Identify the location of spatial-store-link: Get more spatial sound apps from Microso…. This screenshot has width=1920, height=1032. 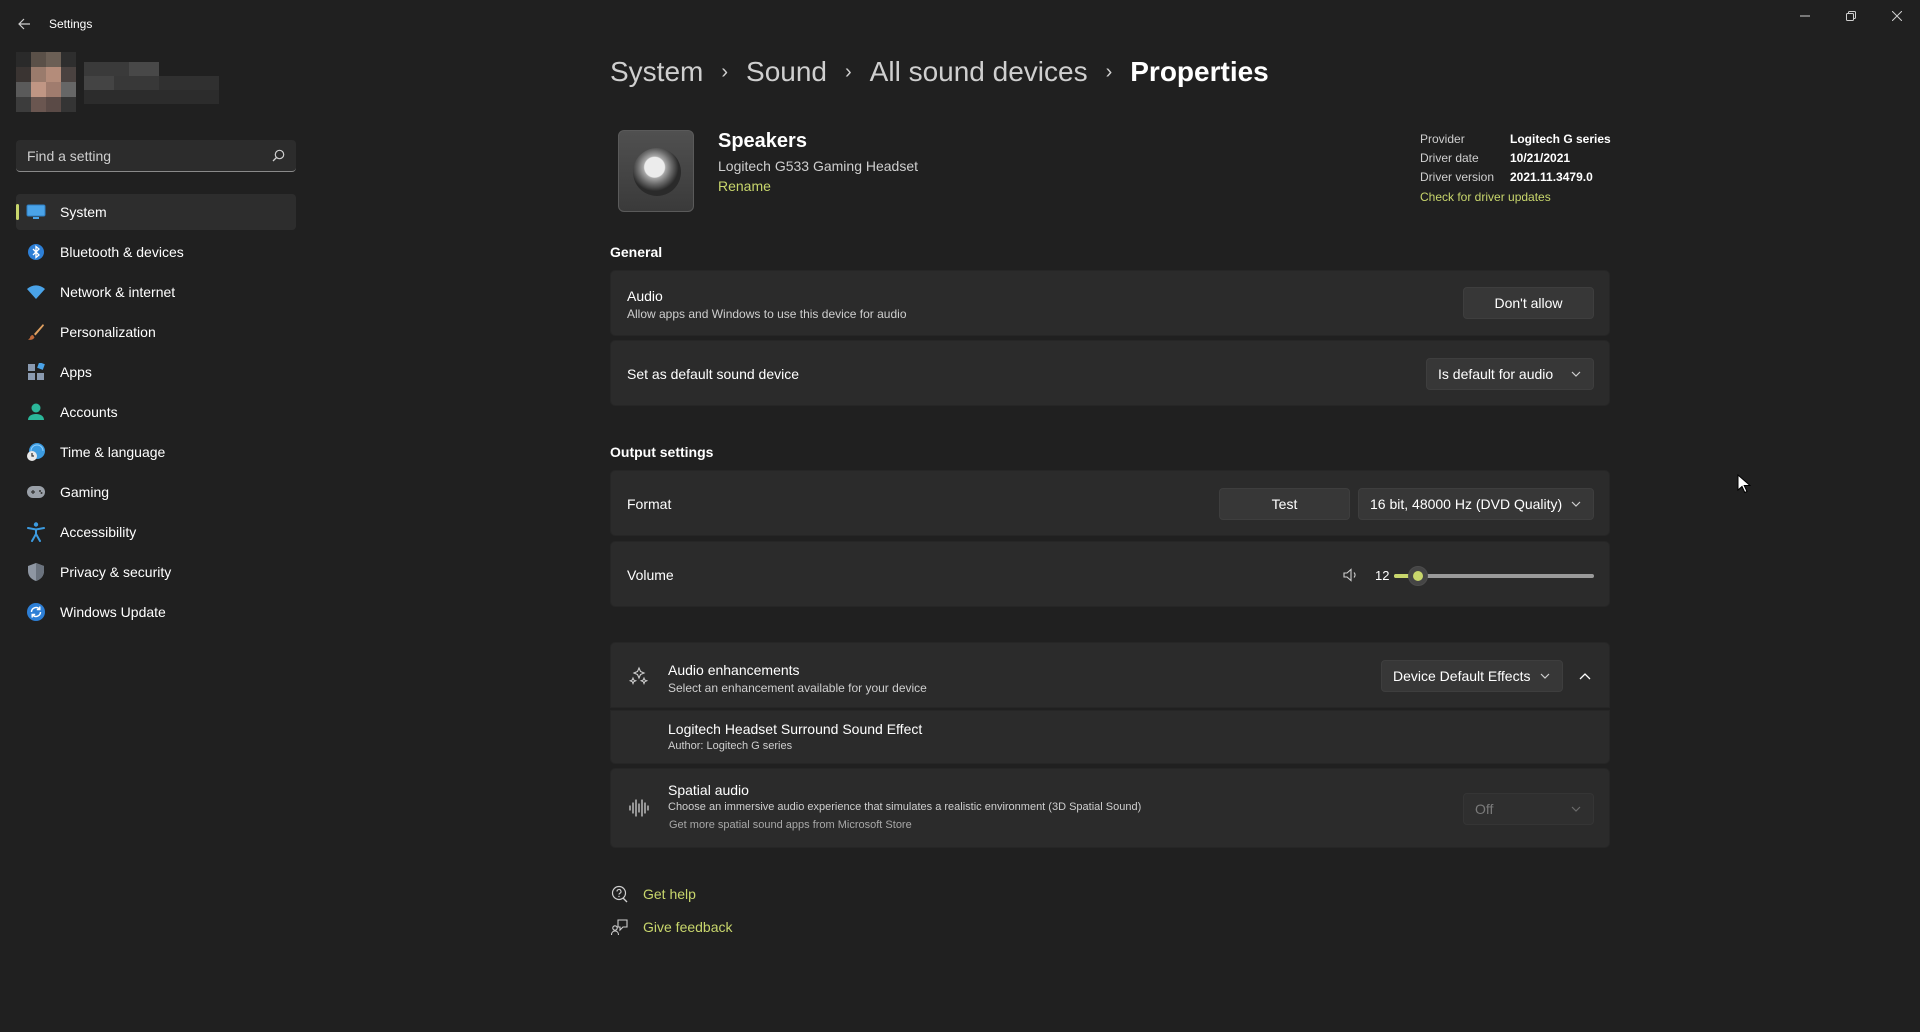
(790, 825).